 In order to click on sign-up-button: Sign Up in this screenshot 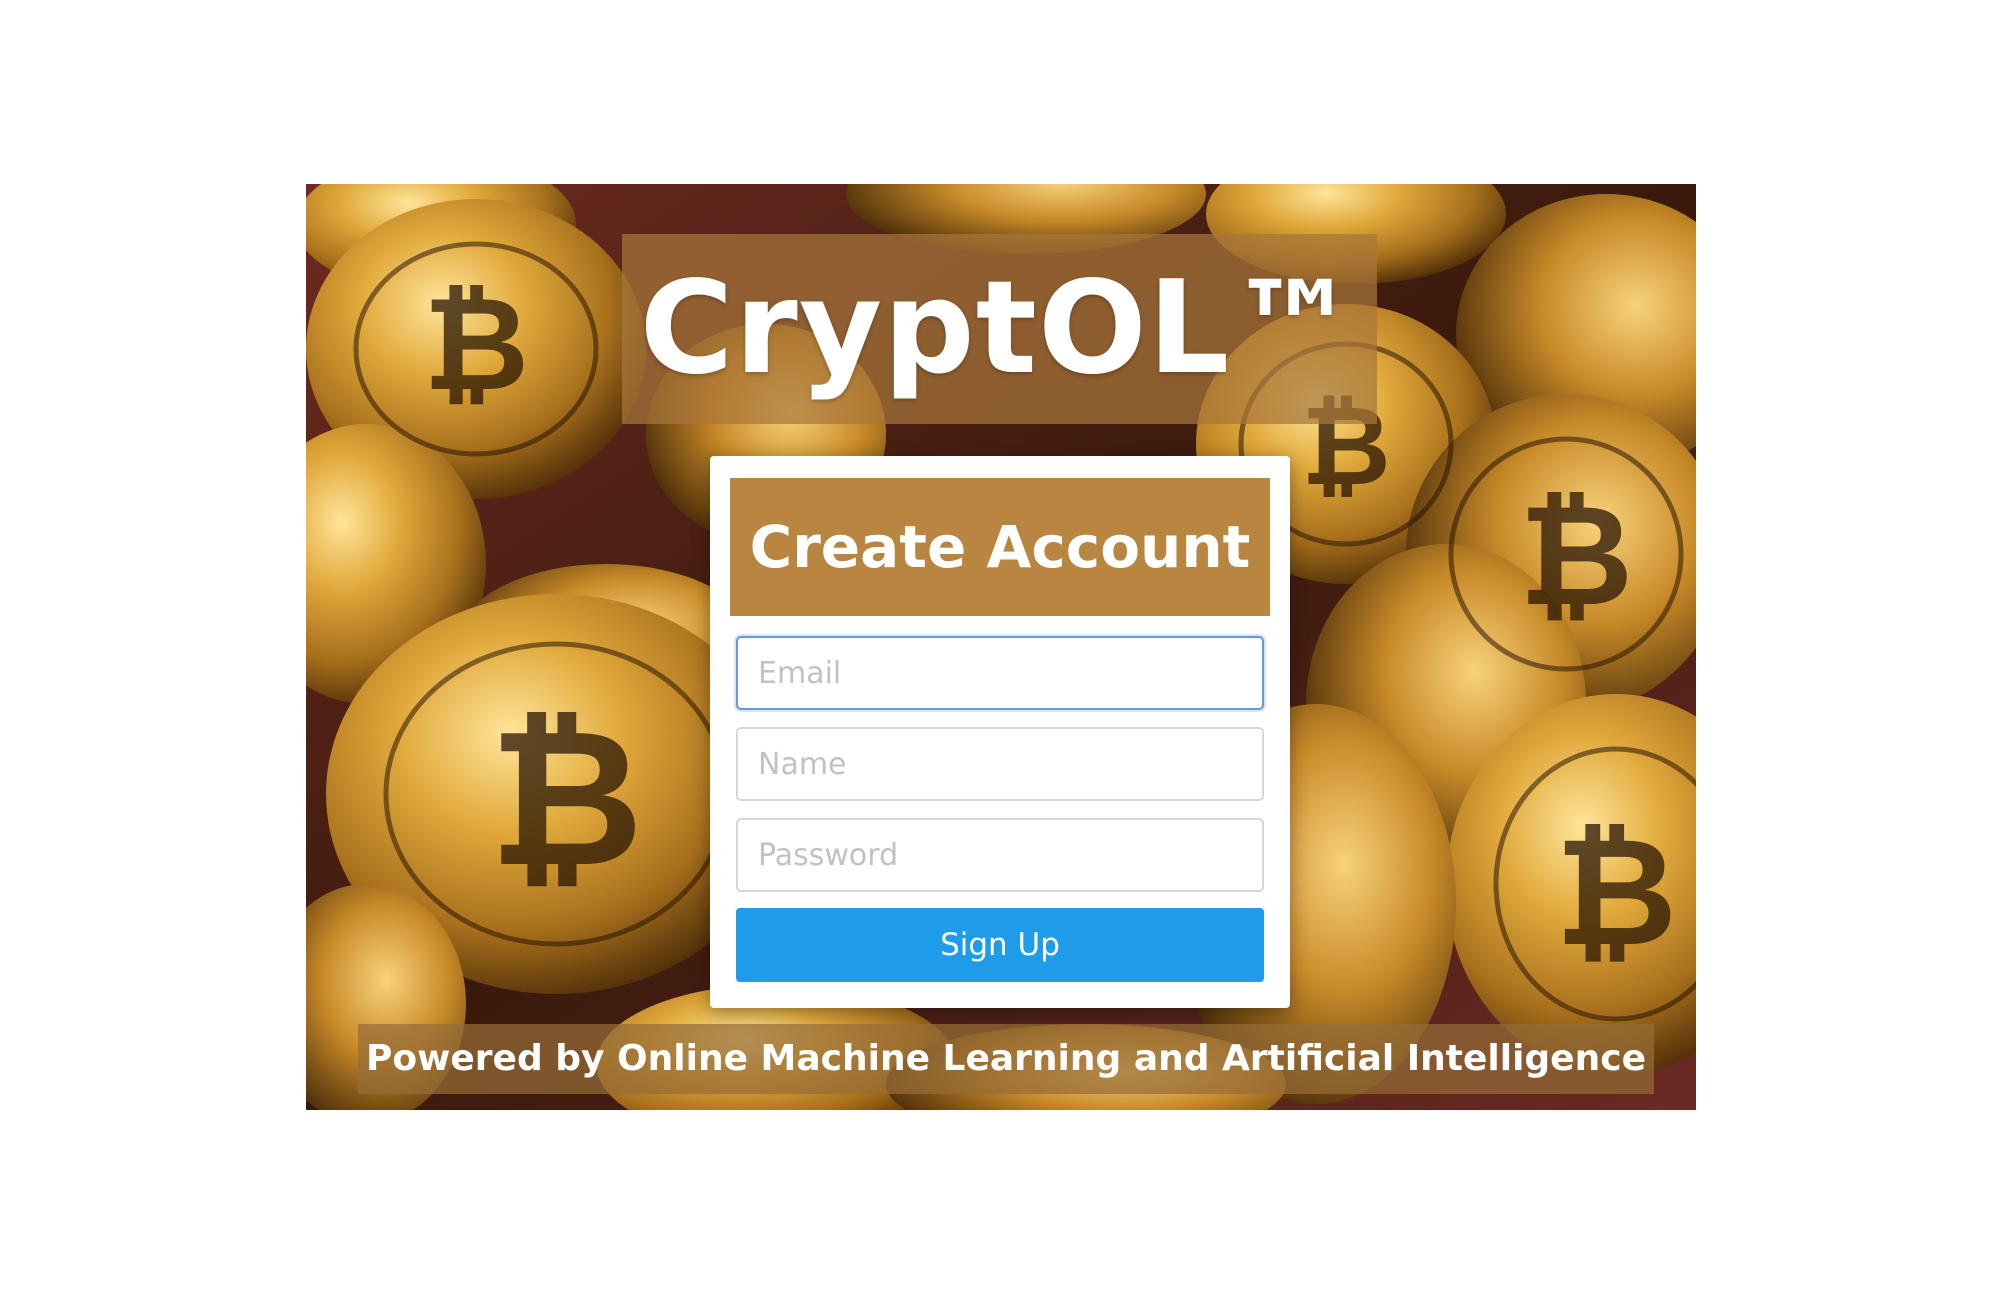, I will do `click(1000, 945)`.